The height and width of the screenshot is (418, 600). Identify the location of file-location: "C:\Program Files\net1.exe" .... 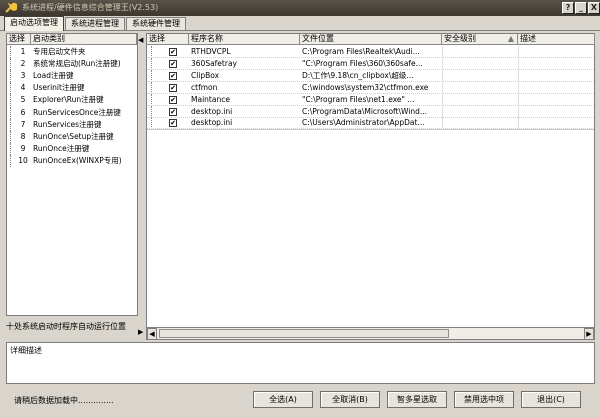
(358, 99).